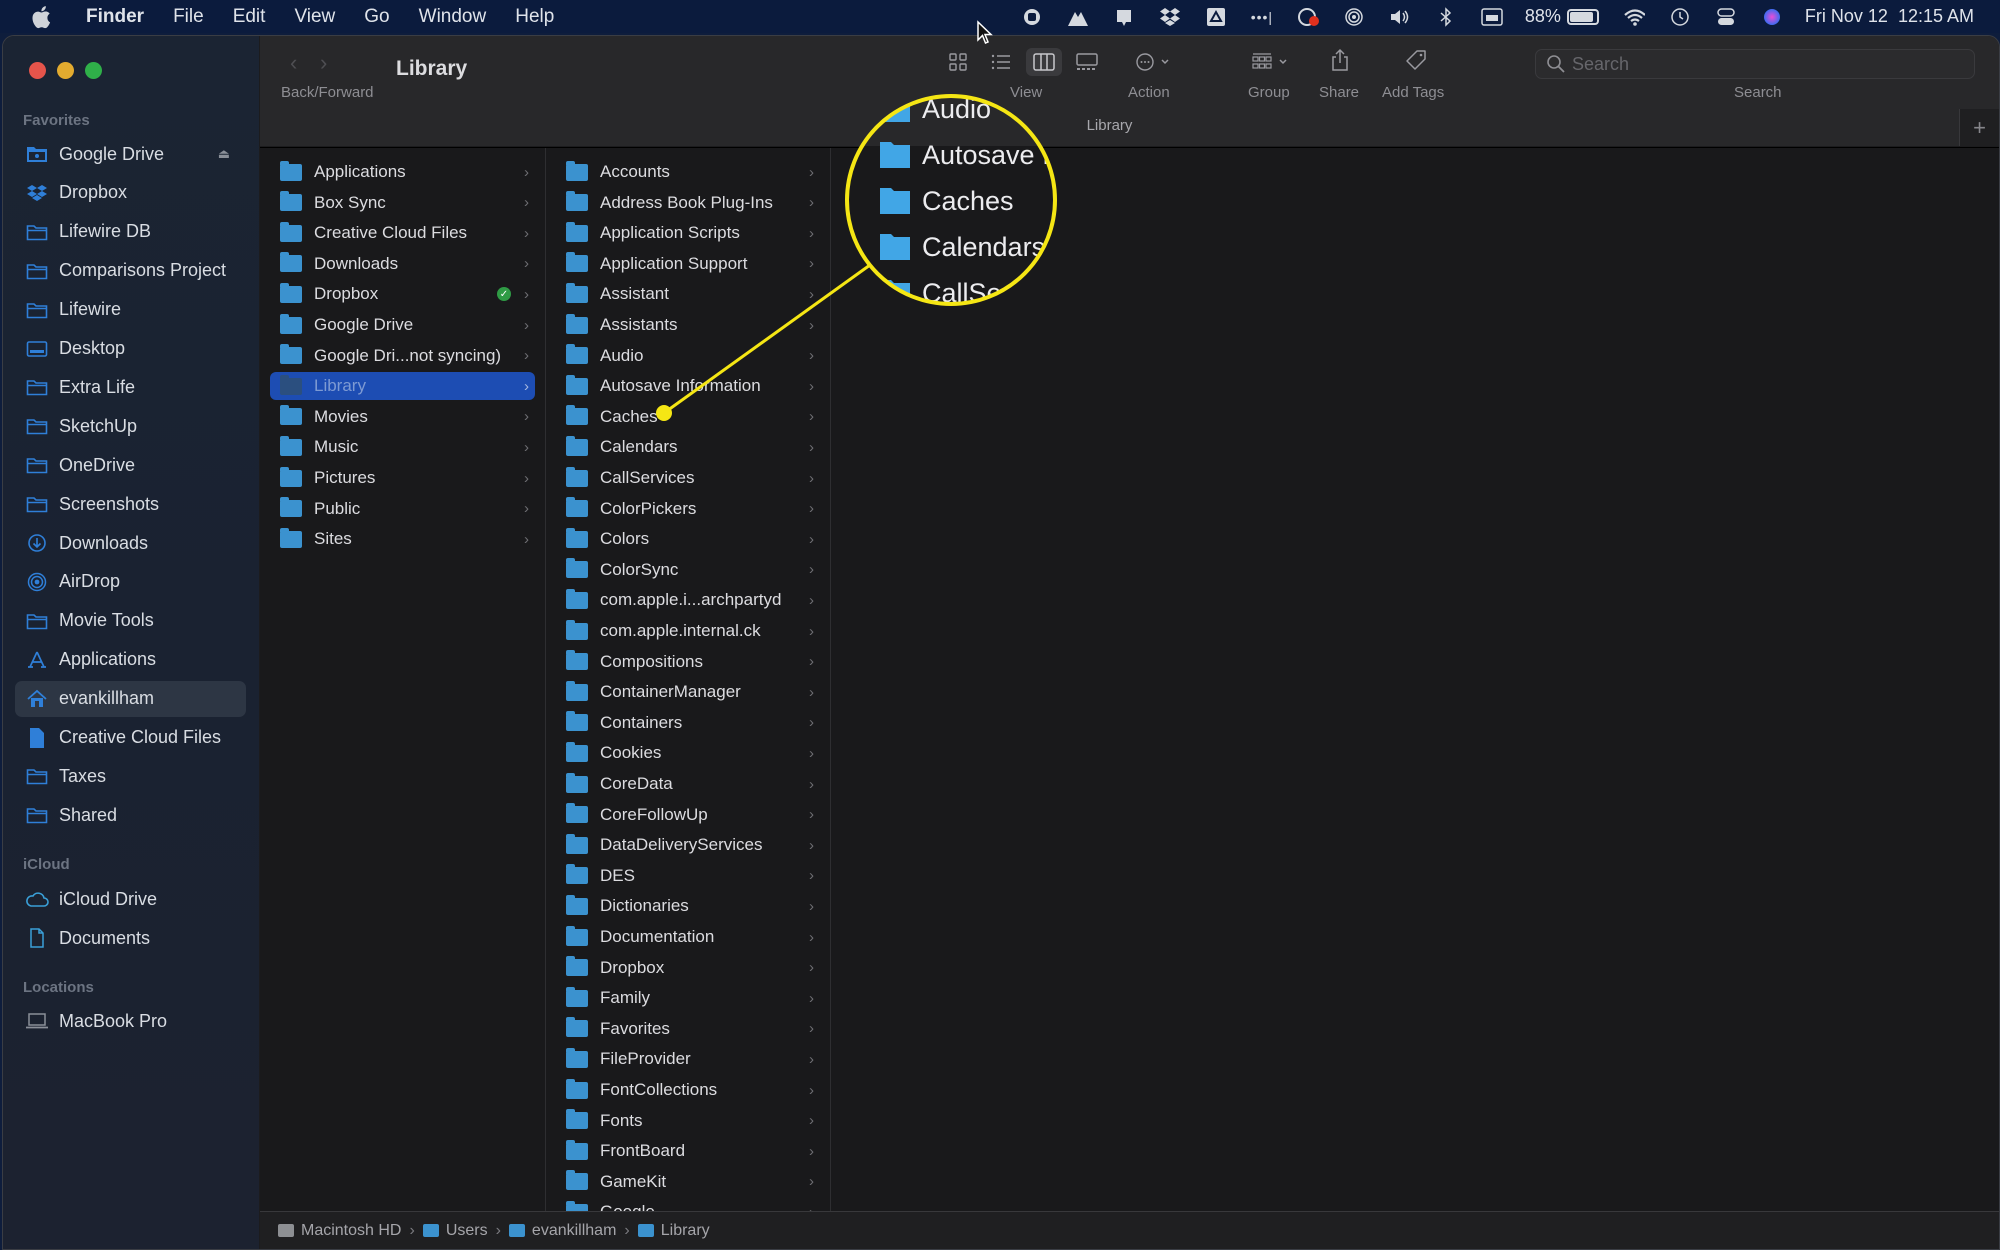 Image resolution: width=2000 pixels, height=1250 pixels. I want to click on path-crumb: Library, so click(673, 1231).